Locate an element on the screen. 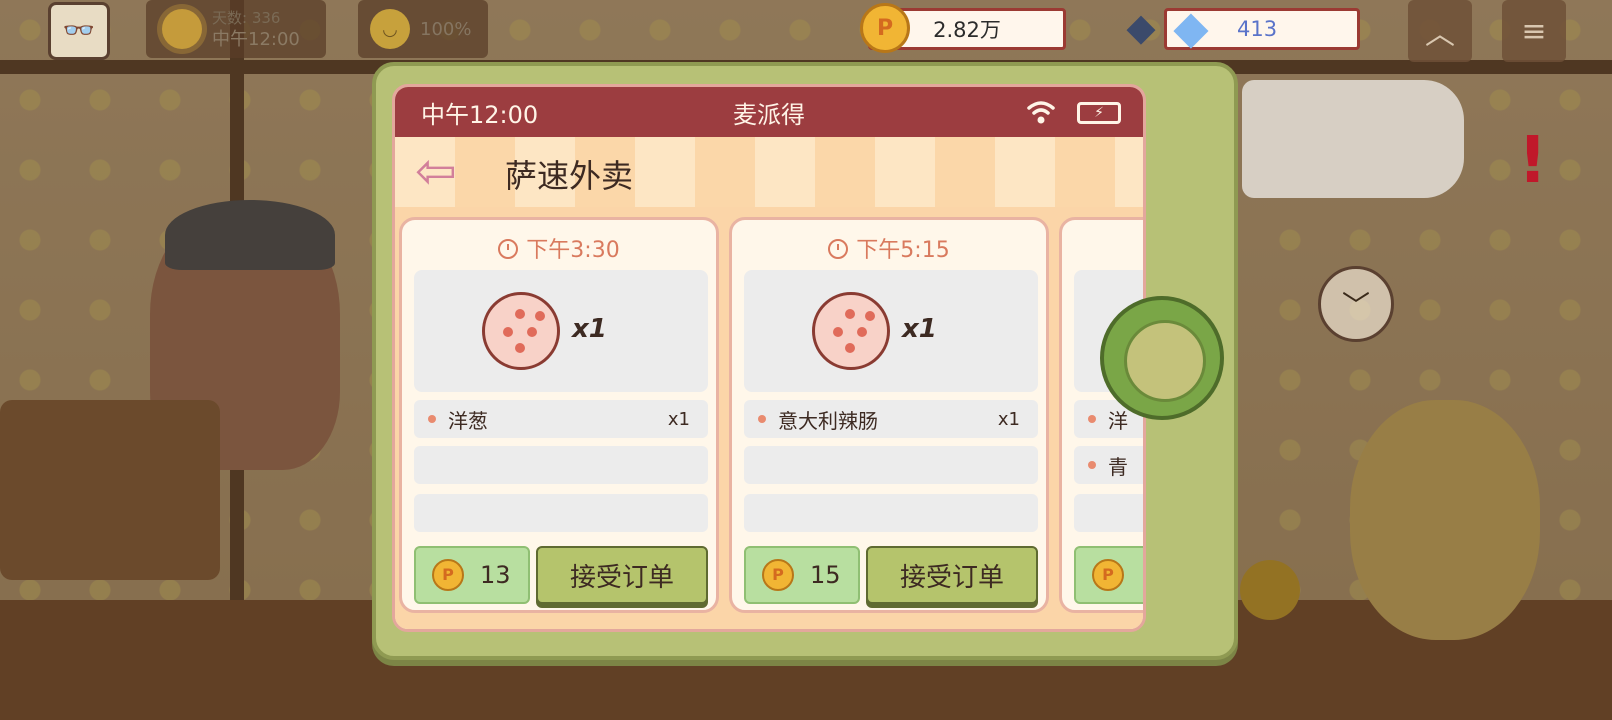 The height and width of the screenshot is (720, 1612). gem-amount: 413 is located at coordinates (1257, 29).